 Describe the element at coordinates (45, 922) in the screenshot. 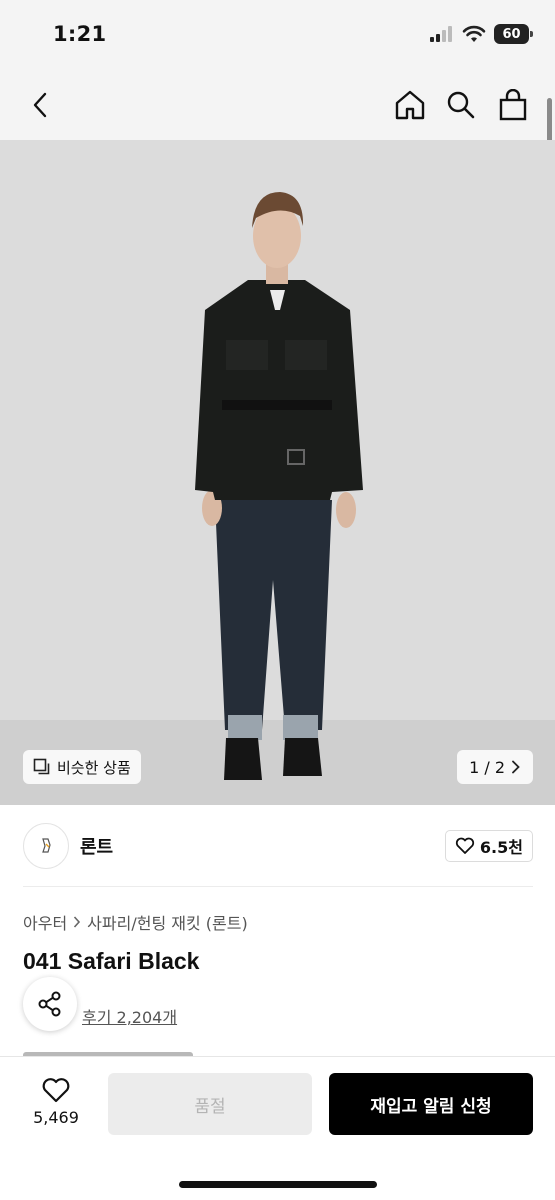

I see `breadcrumb-category: 아우터` at that location.